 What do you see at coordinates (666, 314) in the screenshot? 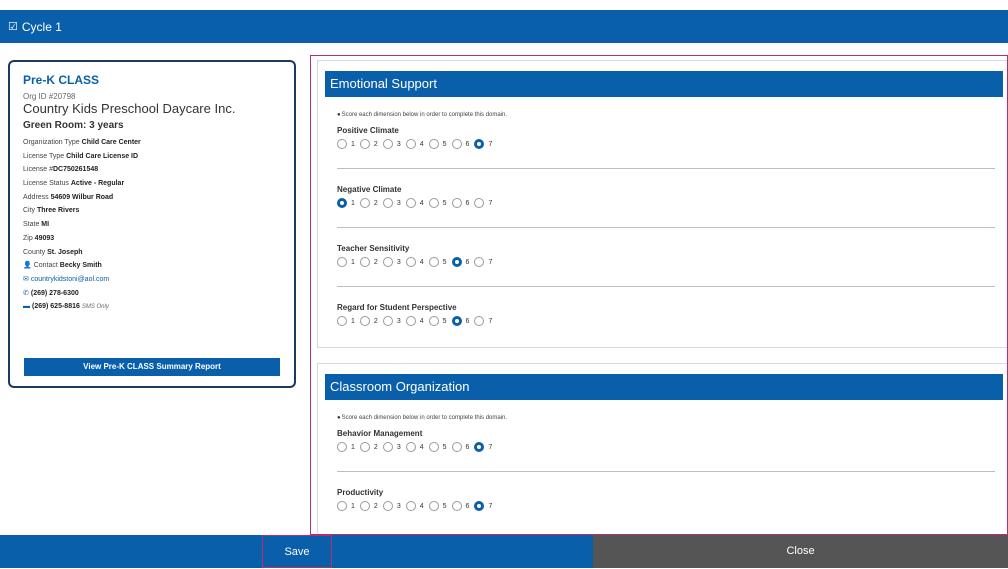
I see `dimension-group: Regard for Student Perspective 1 2 3 4 5 6 7` at bounding box center [666, 314].